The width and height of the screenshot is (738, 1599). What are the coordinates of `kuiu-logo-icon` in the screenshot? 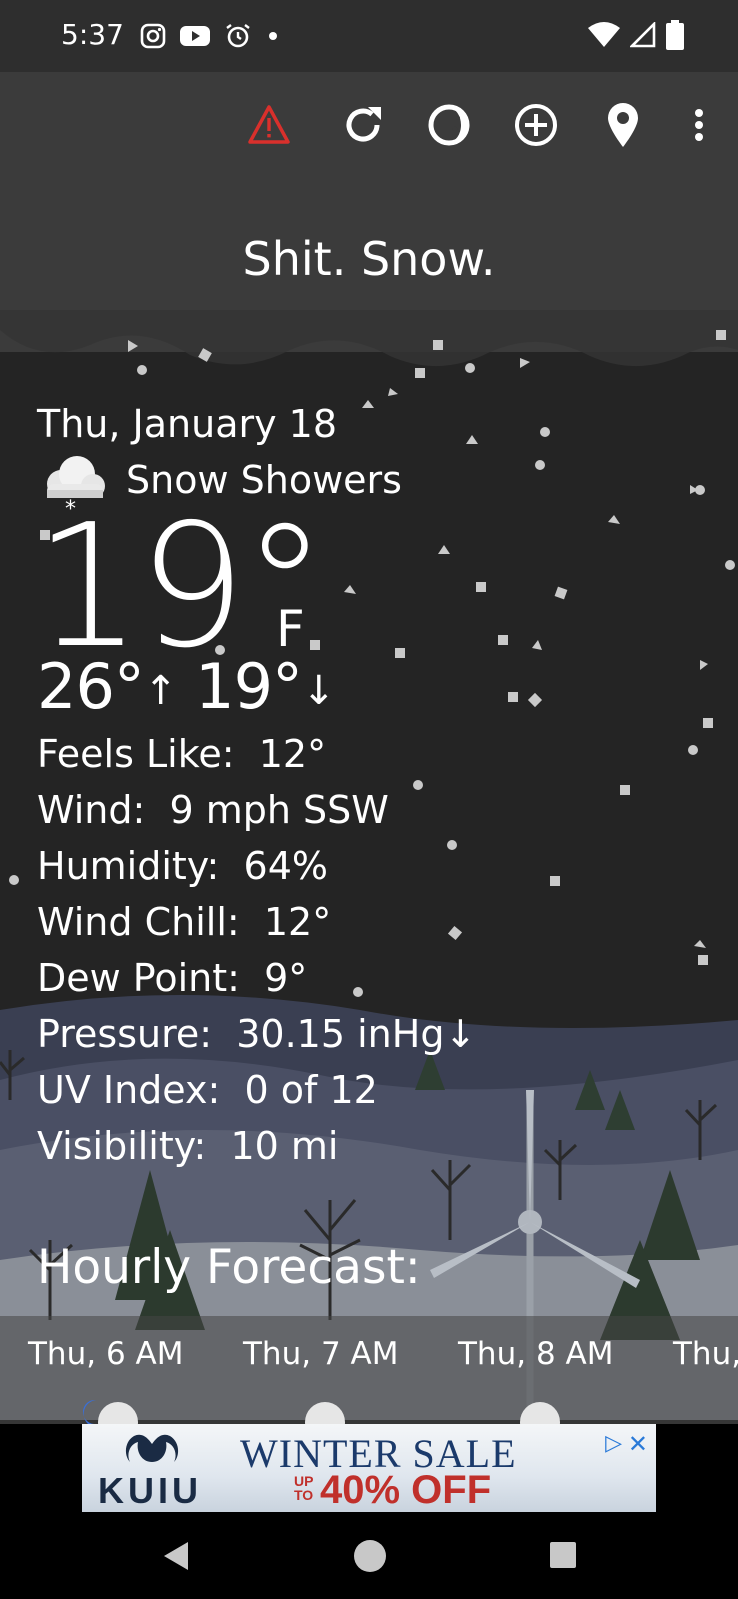 It's located at (152, 1448).